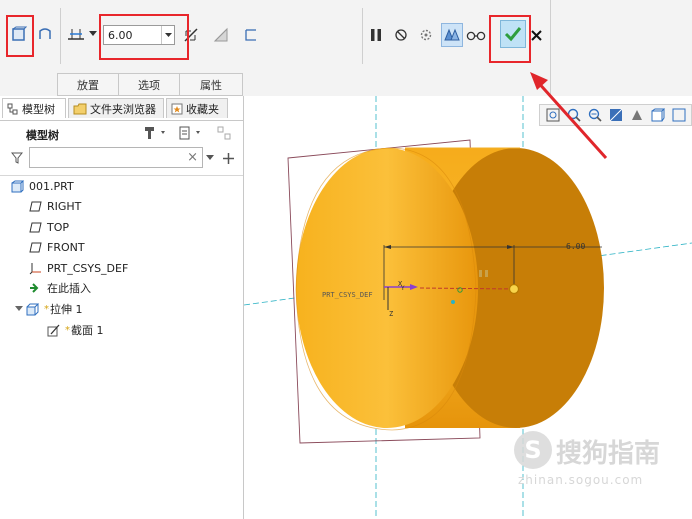 The image size is (692, 519). I want to click on pause-button, so click(376, 35).